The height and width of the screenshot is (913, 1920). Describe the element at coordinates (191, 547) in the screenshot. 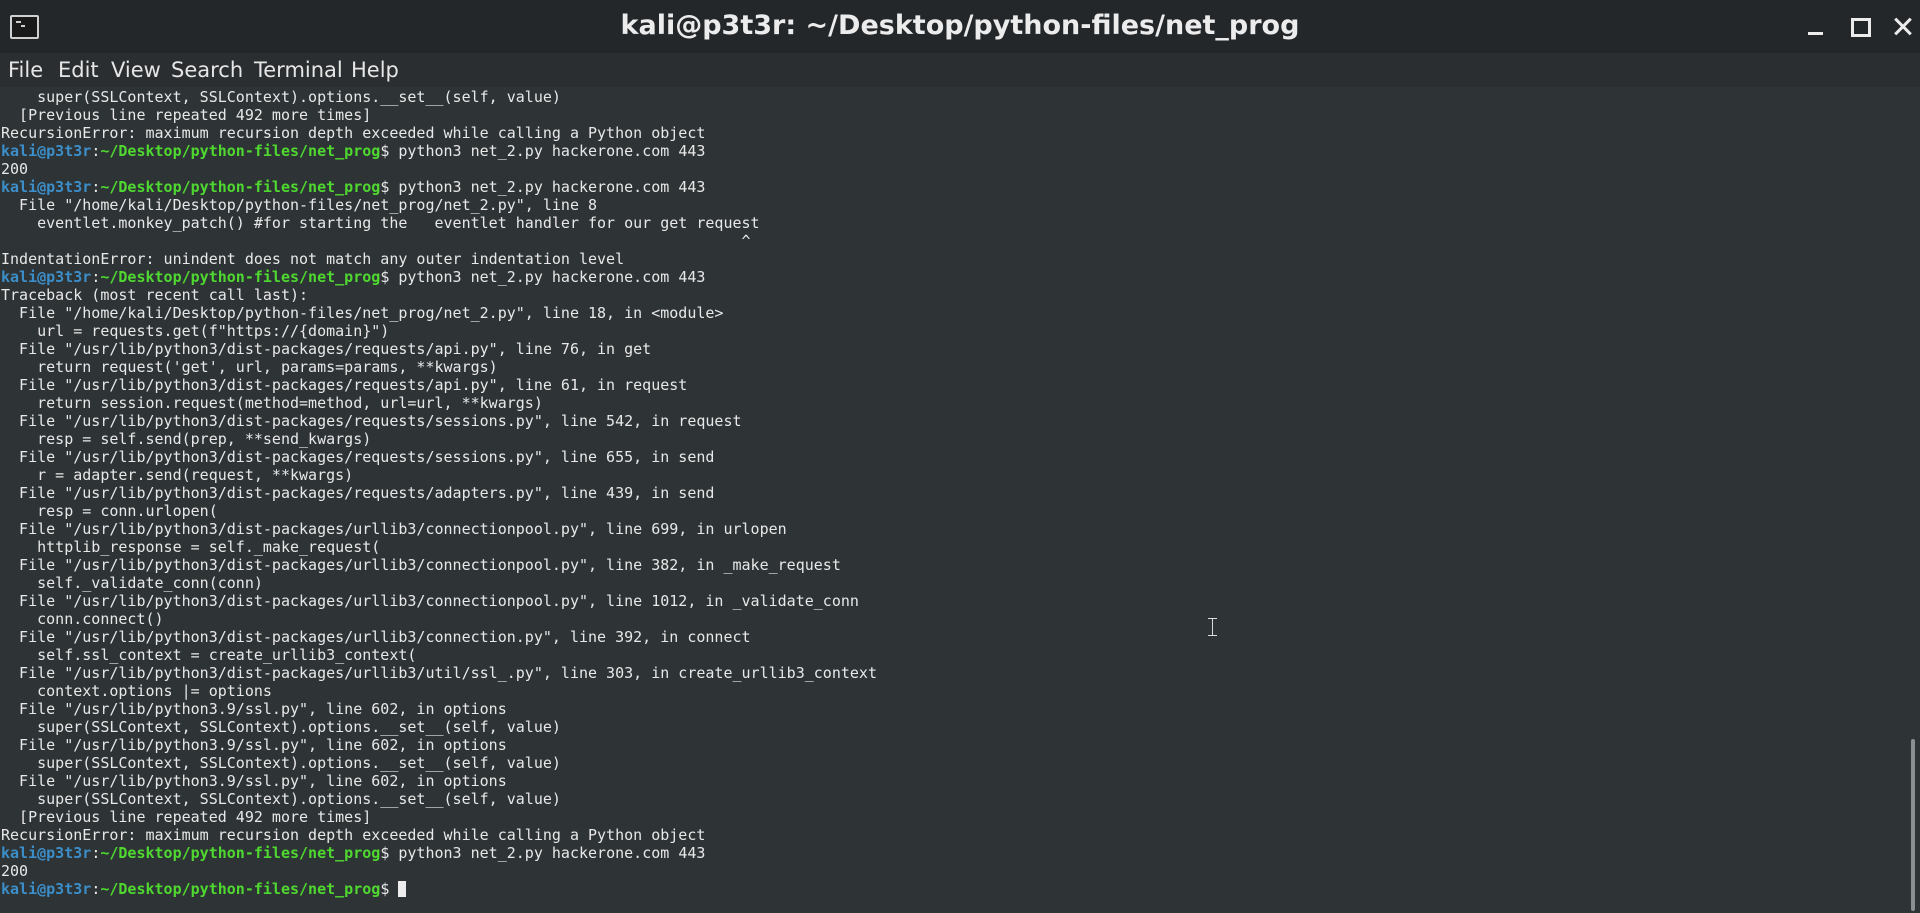

I see `output-line: httplib_response = self._make_request(` at that location.